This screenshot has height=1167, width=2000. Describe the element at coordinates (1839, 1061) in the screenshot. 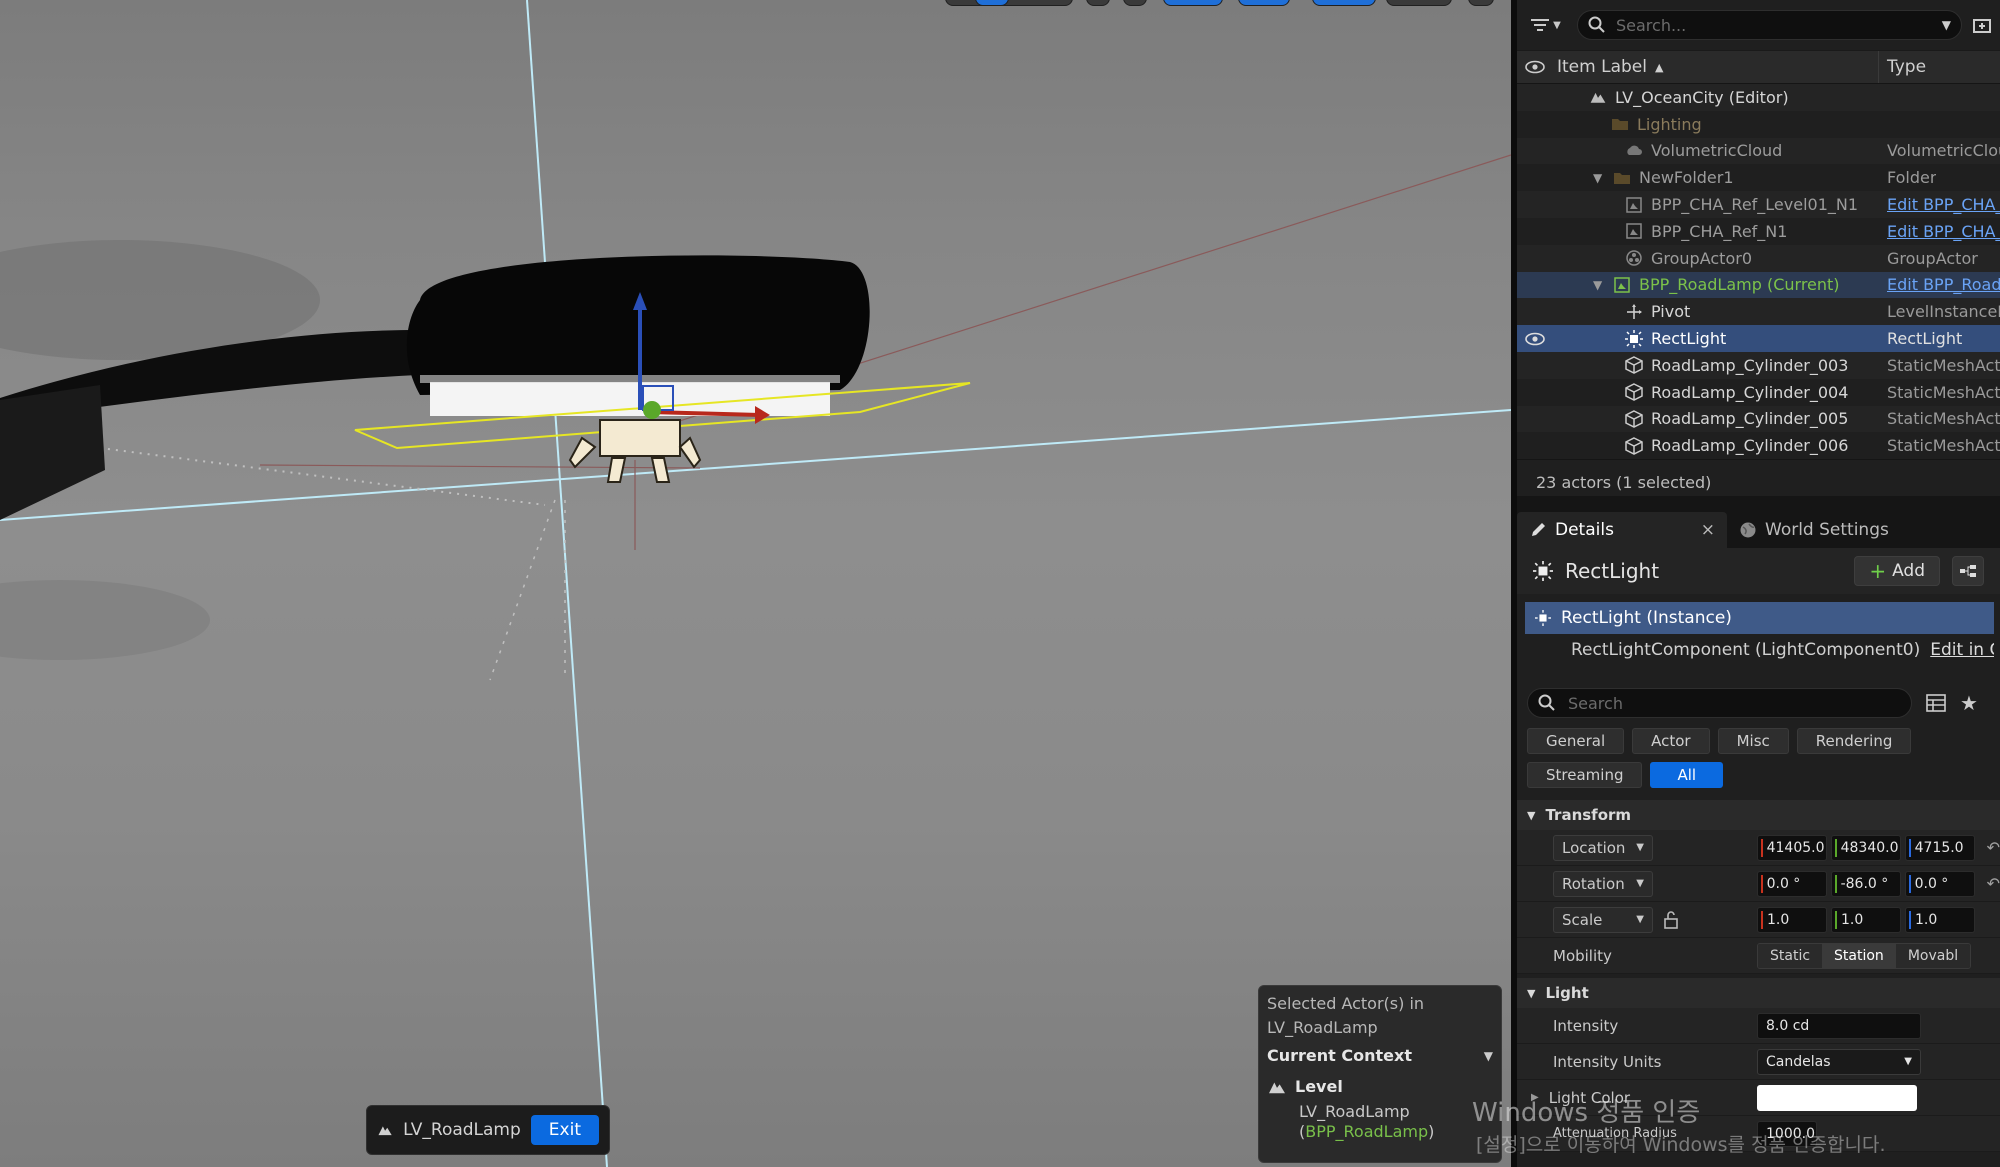

I see `intensity-units-dropdown: Candelas ▼` at that location.